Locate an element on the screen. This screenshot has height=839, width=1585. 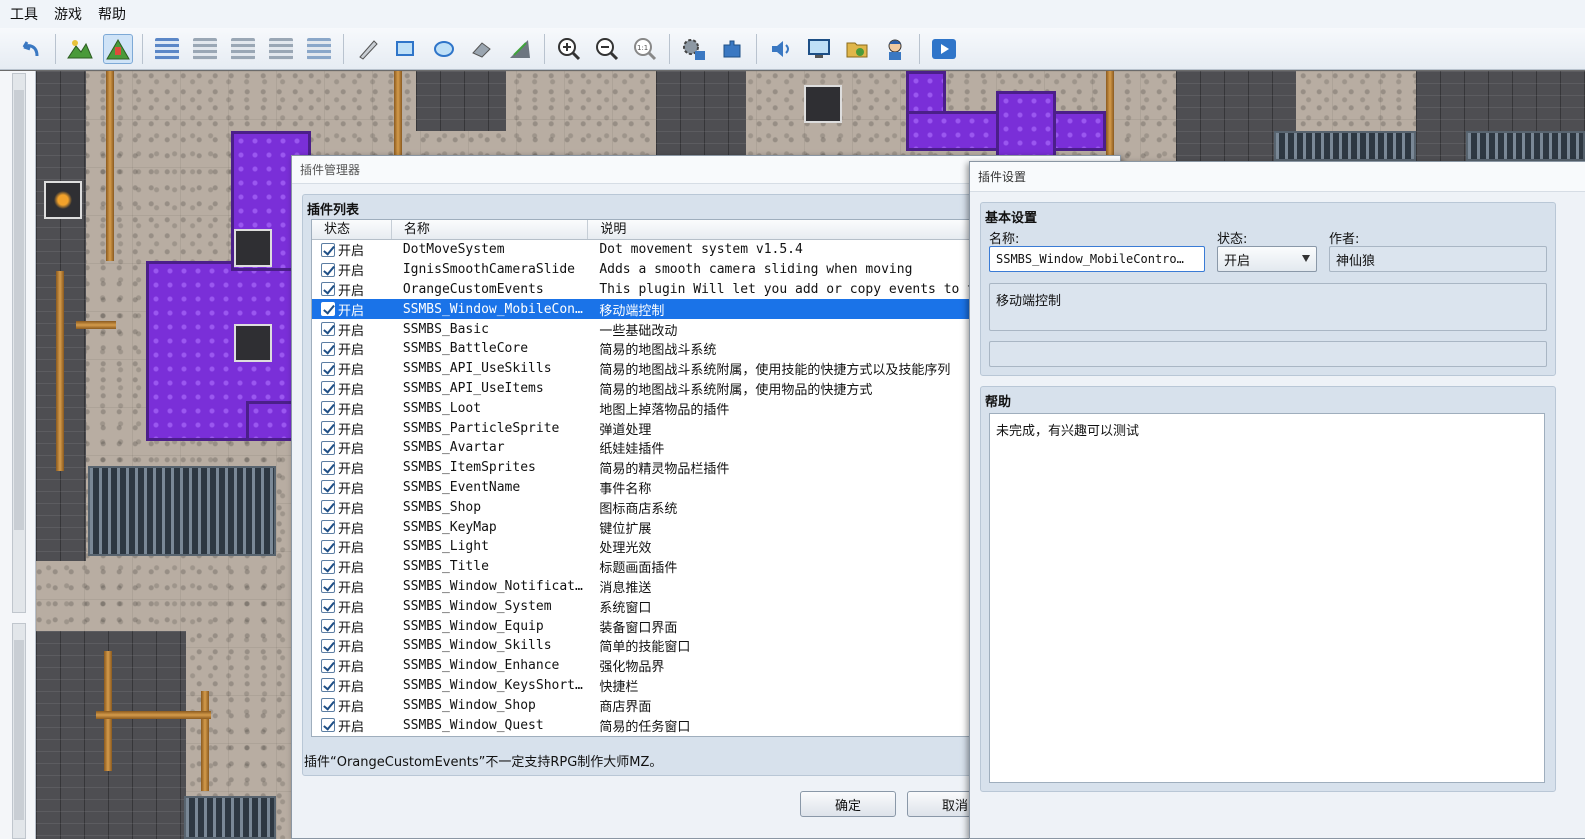
column-status: 状态 is located at coordinates (352, 229).